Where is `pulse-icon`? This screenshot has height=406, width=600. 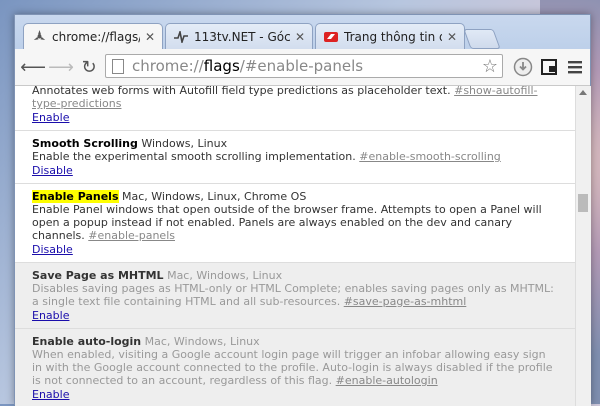
pulse-icon is located at coordinates (181, 37).